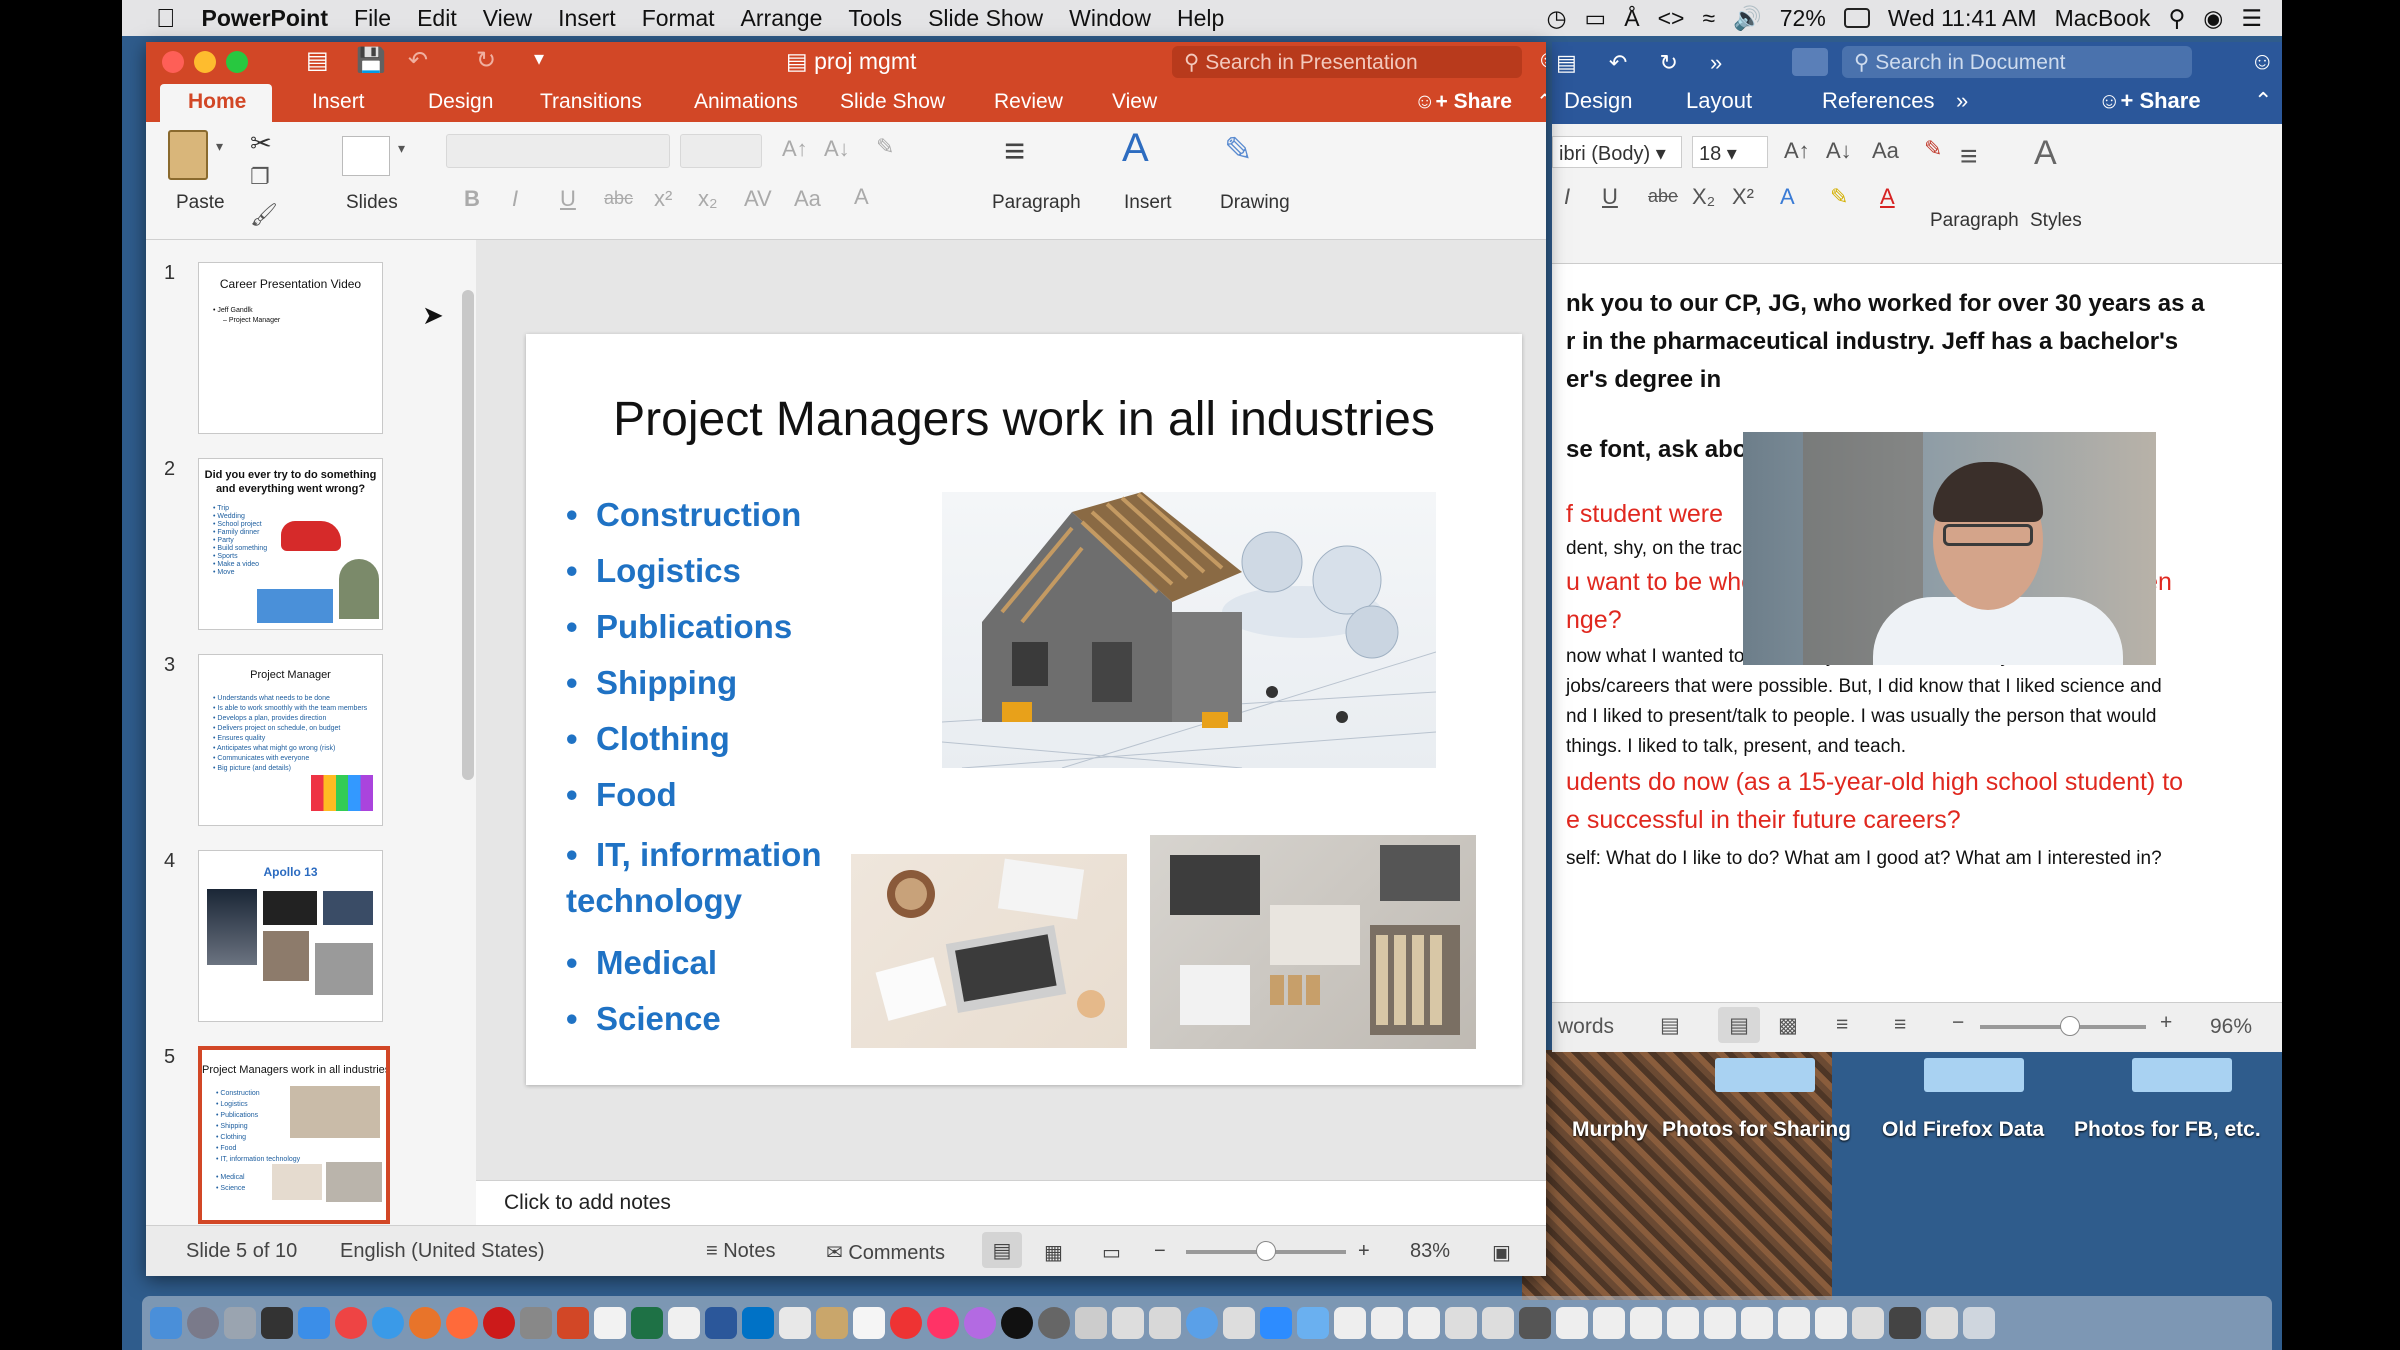 The image size is (2400, 1350). What do you see at coordinates (388, 1323) in the screenshot?
I see `safari-icon` at bounding box center [388, 1323].